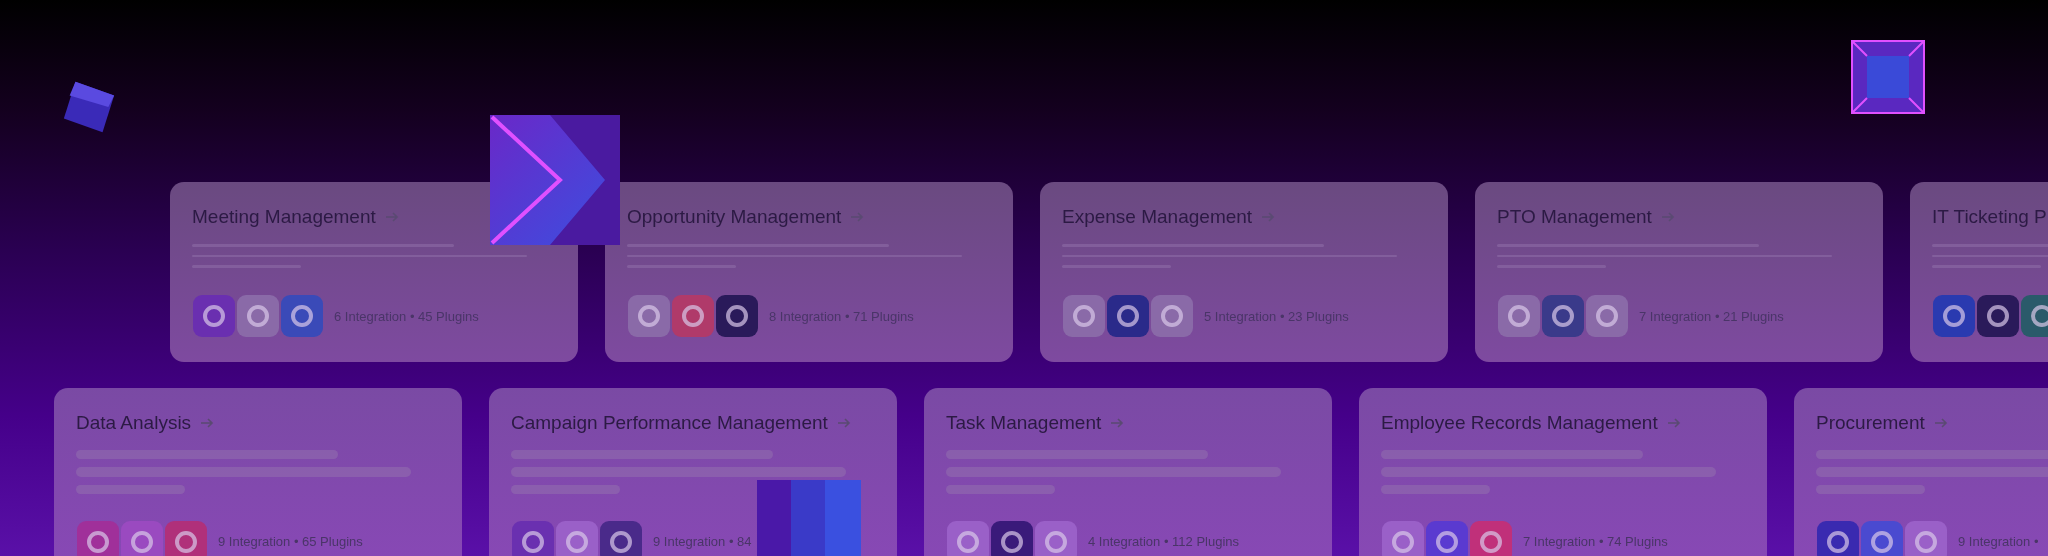  I want to click on integration-card: Task Management 4 Integration • 112 Plugins, so click(1128, 472).